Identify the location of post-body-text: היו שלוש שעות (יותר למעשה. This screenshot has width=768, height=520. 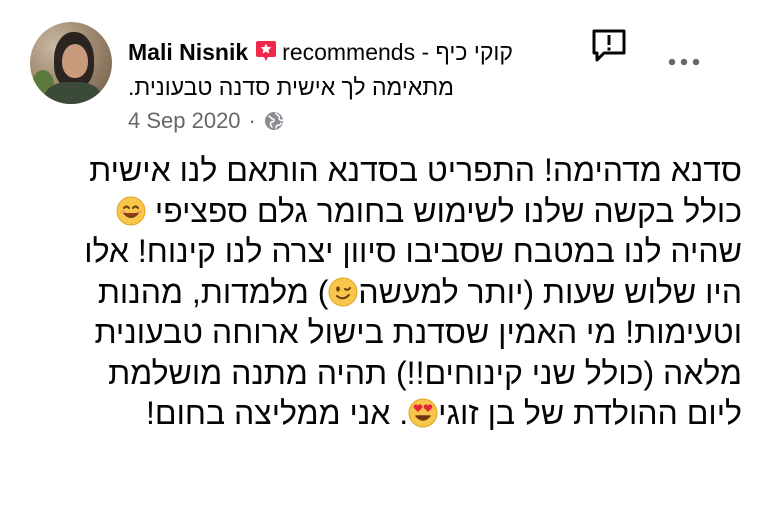
(550, 291).